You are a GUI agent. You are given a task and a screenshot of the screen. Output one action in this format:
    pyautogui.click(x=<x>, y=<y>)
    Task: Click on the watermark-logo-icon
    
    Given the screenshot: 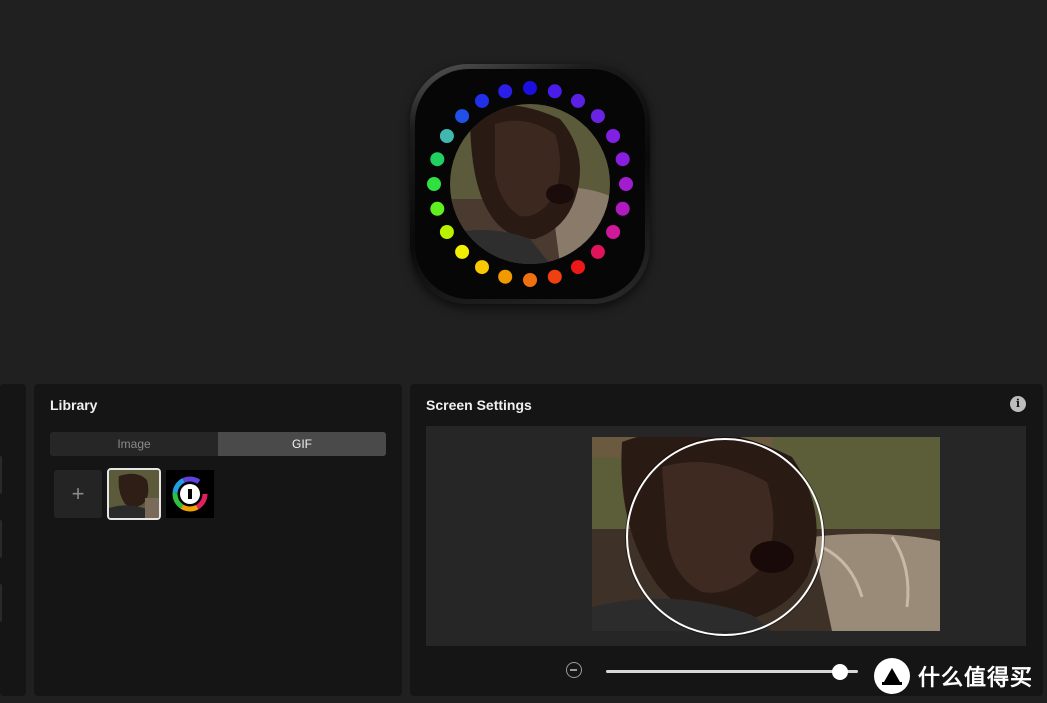 What is the action you would take?
    pyautogui.click(x=892, y=676)
    